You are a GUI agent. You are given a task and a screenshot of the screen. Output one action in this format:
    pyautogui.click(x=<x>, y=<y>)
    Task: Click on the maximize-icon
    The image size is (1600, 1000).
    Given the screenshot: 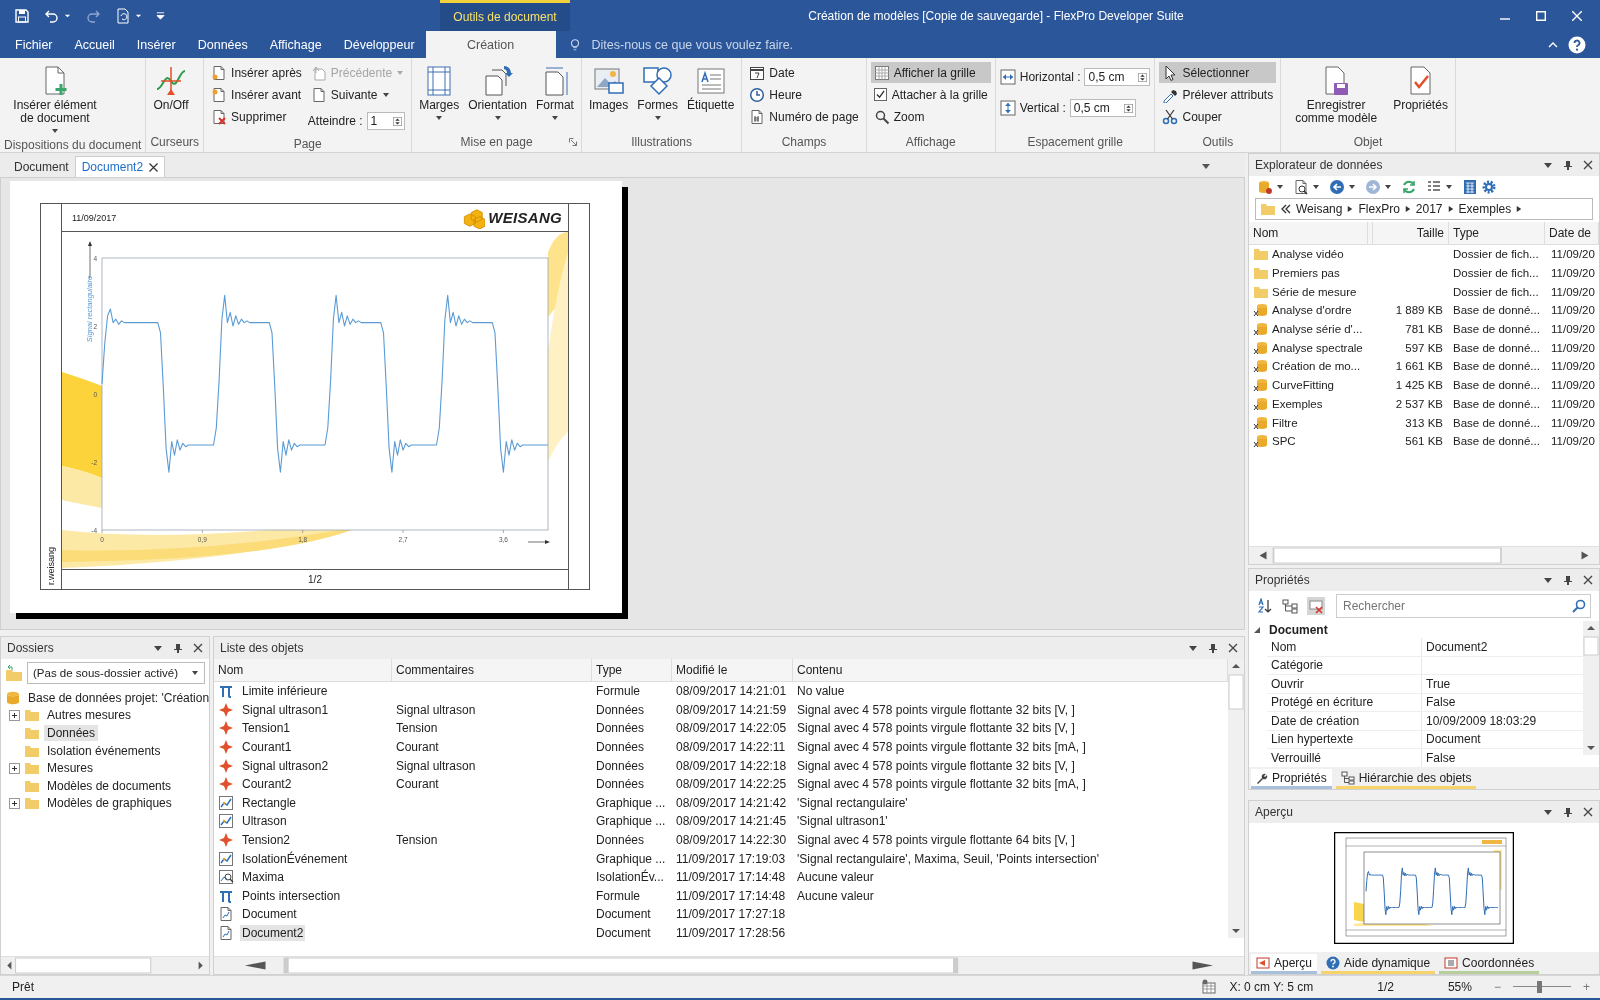 What is the action you would take?
    pyautogui.click(x=1541, y=15)
    